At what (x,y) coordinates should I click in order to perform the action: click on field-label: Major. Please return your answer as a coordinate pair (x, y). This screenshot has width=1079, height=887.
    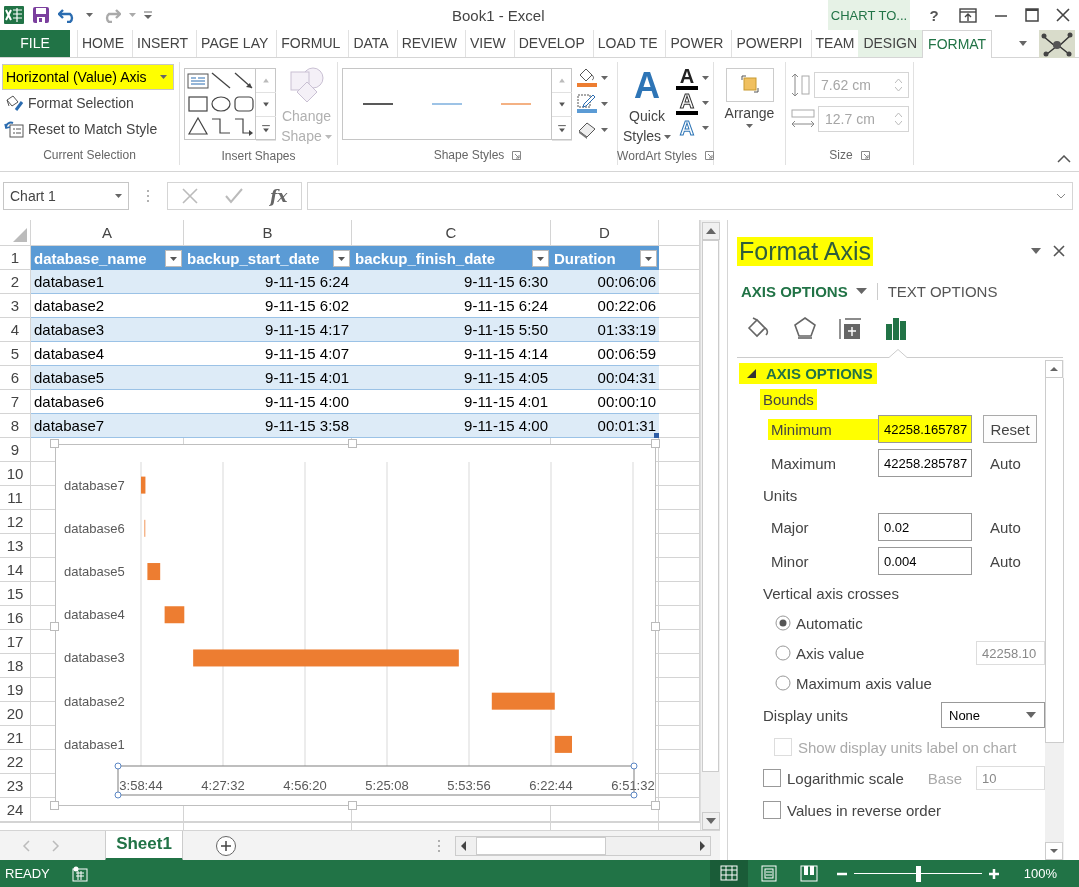
    Looking at the image, I should click on (790, 527).